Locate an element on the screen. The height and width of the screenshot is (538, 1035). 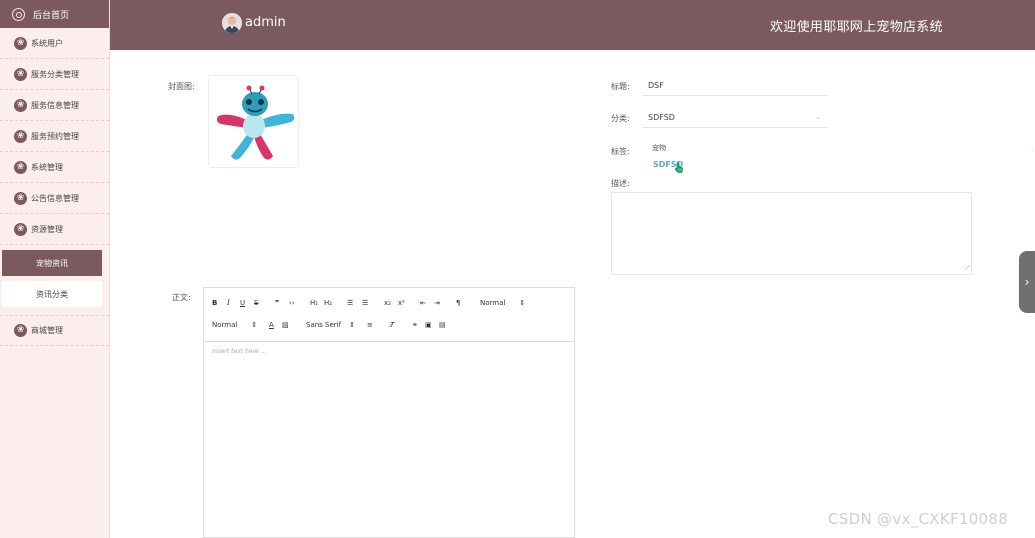
video-icon: ▤ is located at coordinates (442, 325).